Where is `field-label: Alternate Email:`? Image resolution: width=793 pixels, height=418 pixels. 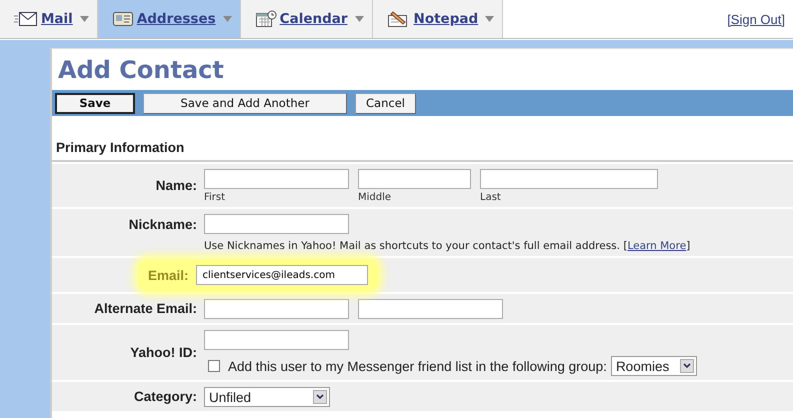 field-label: Alternate Email: is located at coordinates (145, 308).